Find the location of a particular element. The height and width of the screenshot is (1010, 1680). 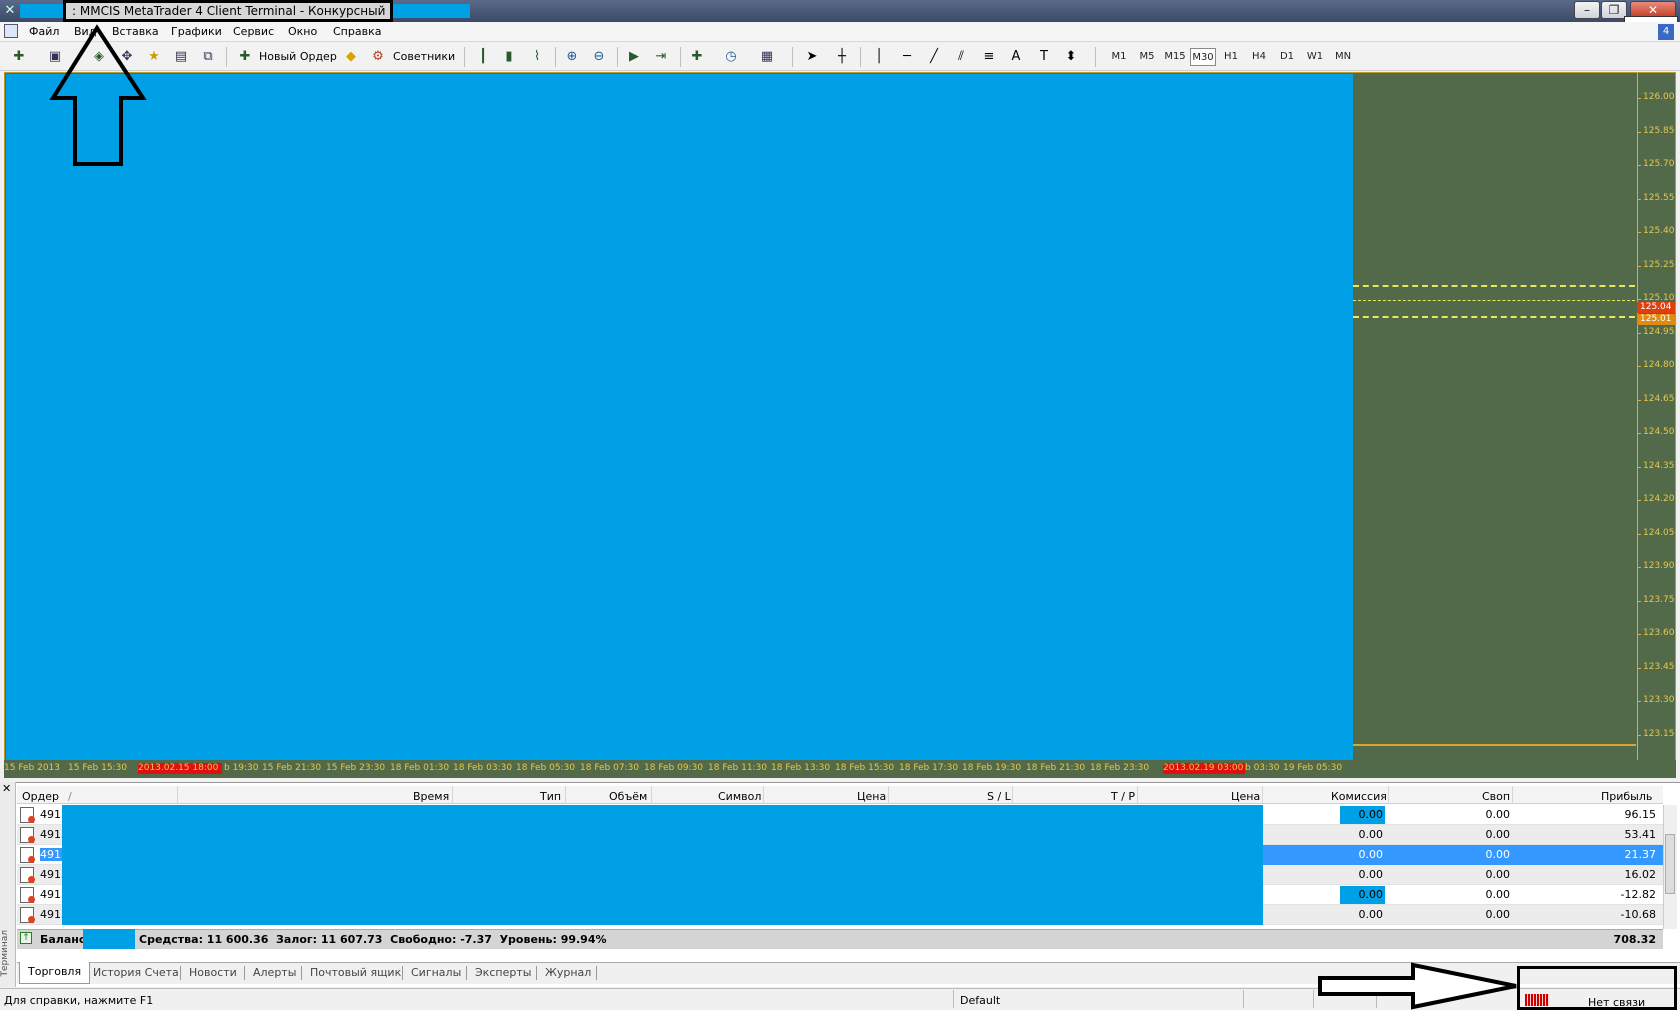

tab-trade: Торговля is located at coordinates (55, 973).